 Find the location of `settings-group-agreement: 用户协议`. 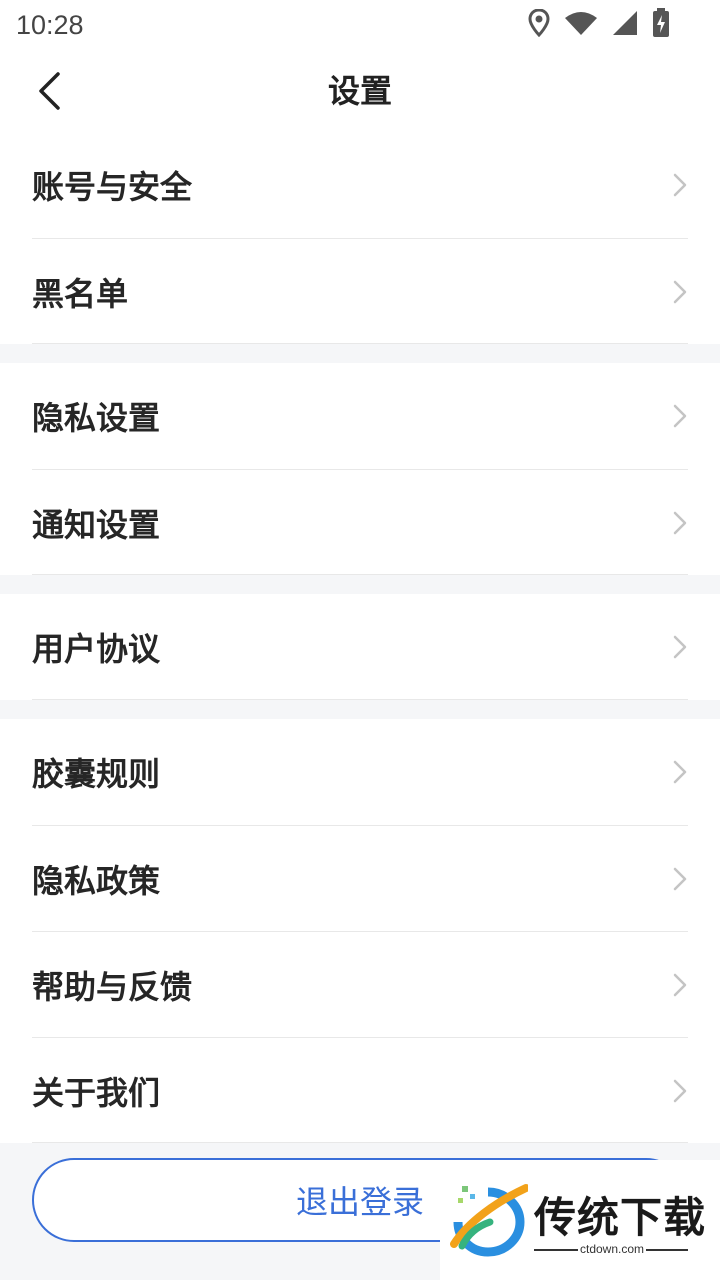

settings-group-agreement: 用户协议 is located at coordinates (360, 647).